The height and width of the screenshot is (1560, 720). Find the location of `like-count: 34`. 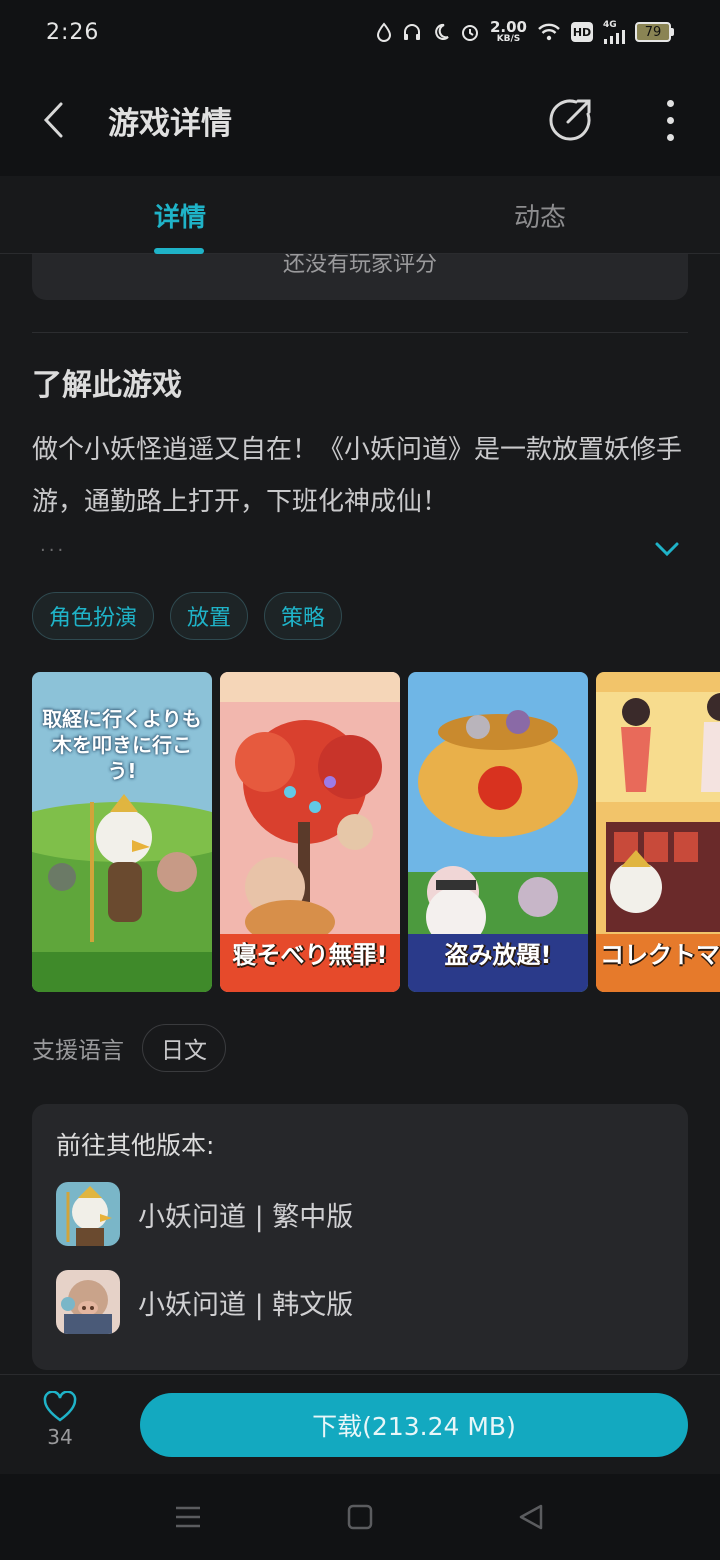

like-count: 34 is located at coordinates (60, 1437).